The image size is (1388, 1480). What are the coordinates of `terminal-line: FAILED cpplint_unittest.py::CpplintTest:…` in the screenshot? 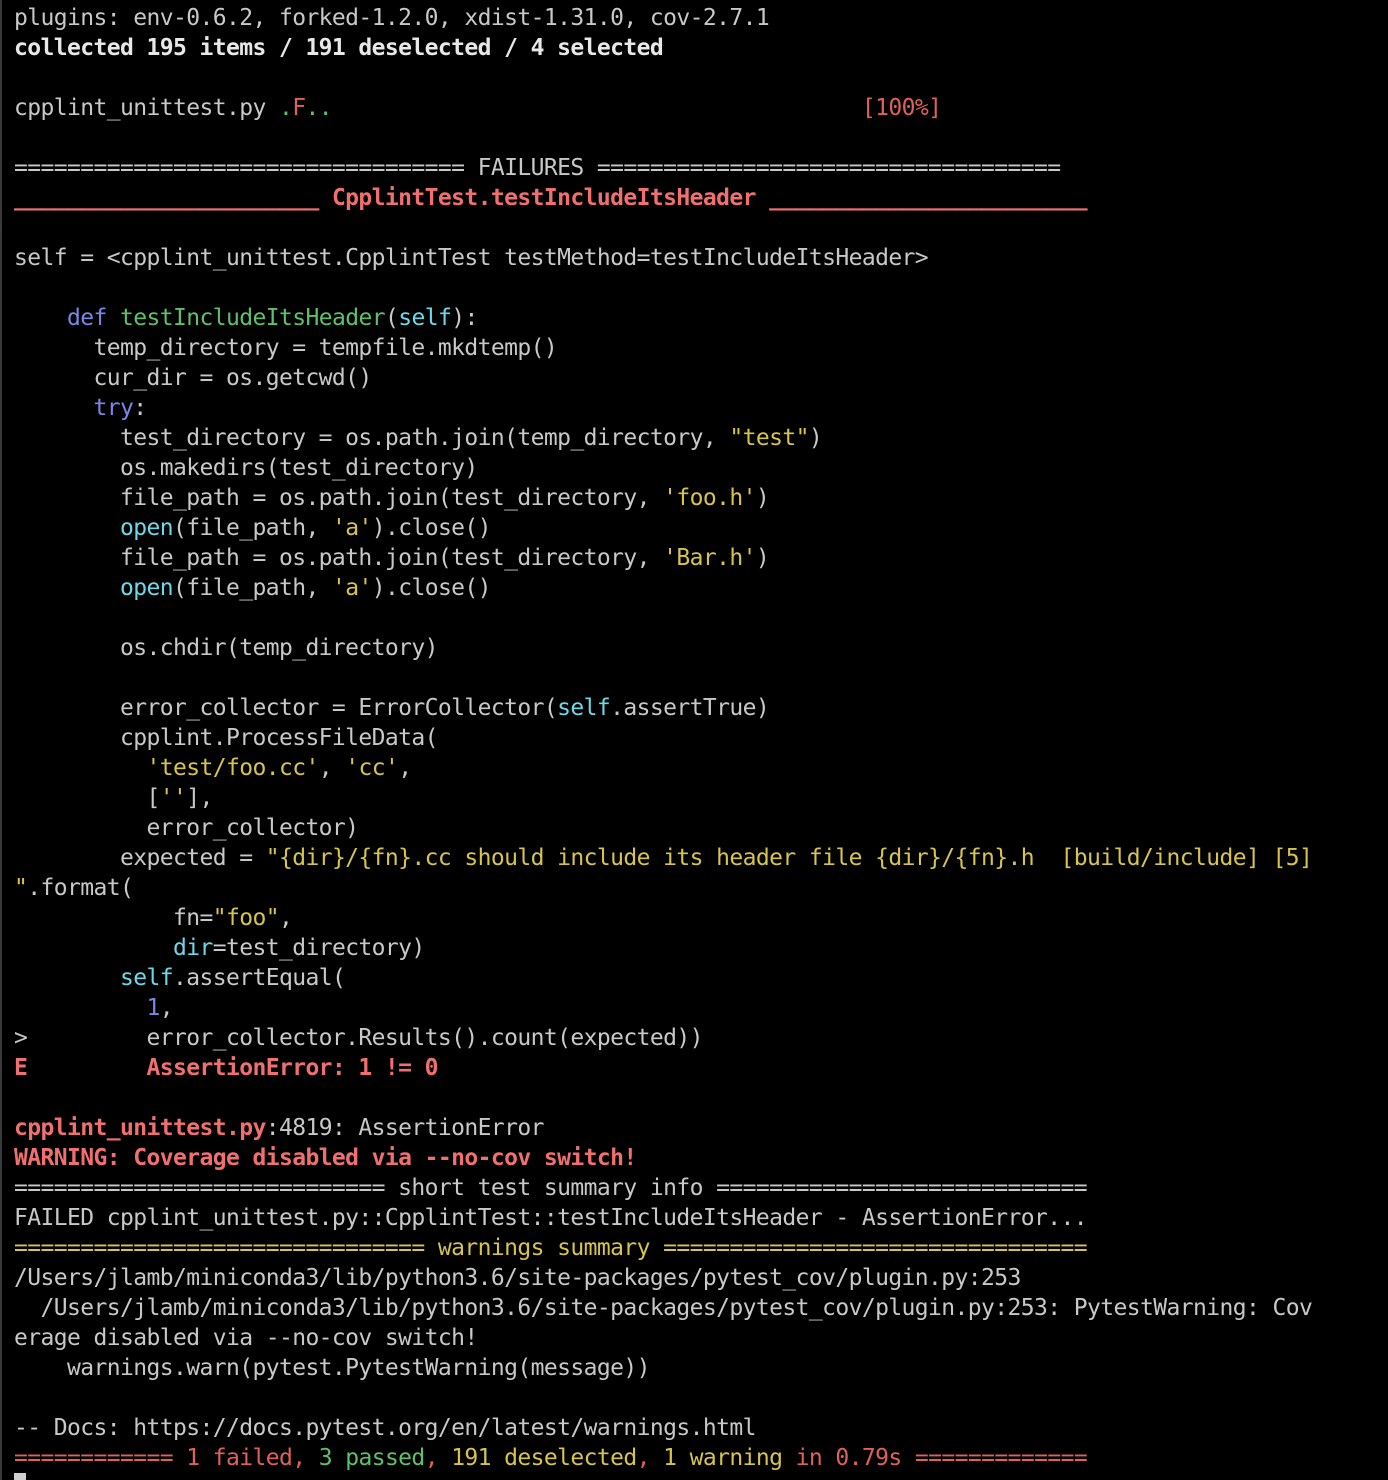 It's located at (701, 1218).